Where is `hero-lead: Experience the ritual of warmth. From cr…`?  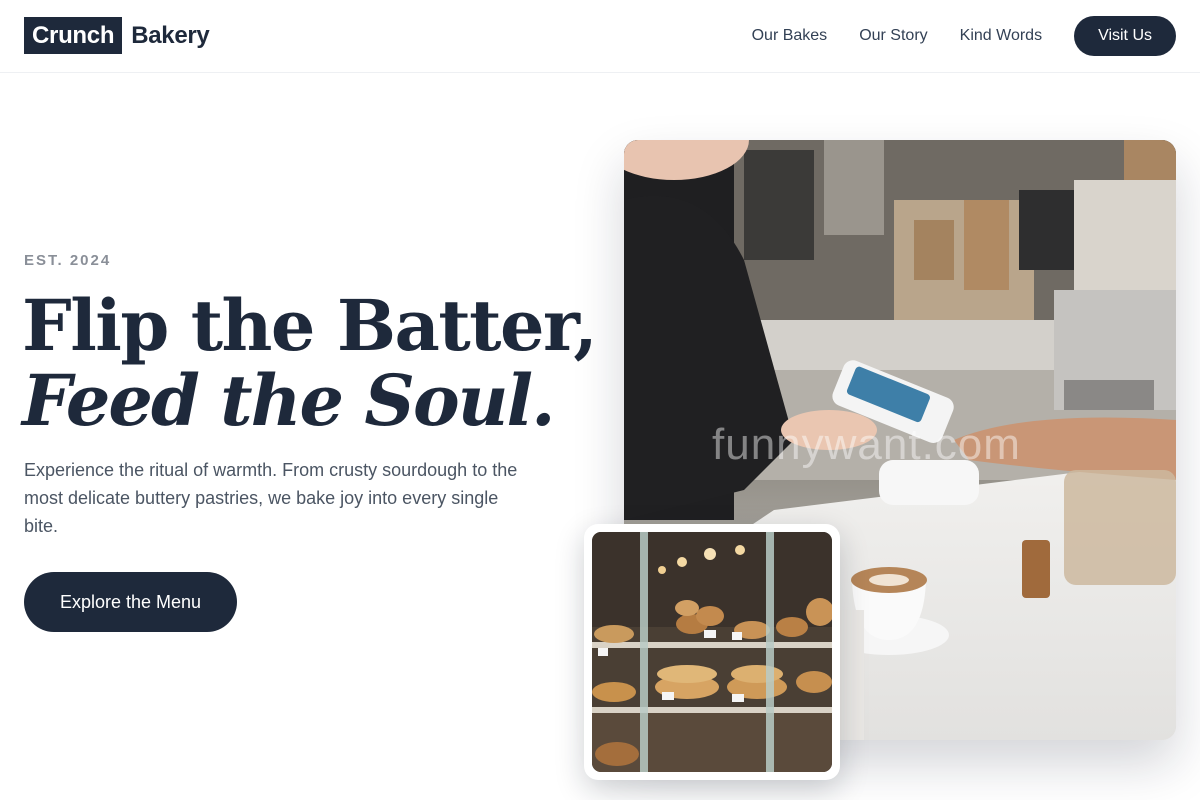
hero-lead: Experience the ritual of warmth. From cr… is located at coordinates (271, 498).